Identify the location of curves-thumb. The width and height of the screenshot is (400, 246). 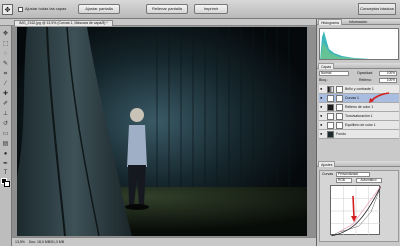
(330, 98).